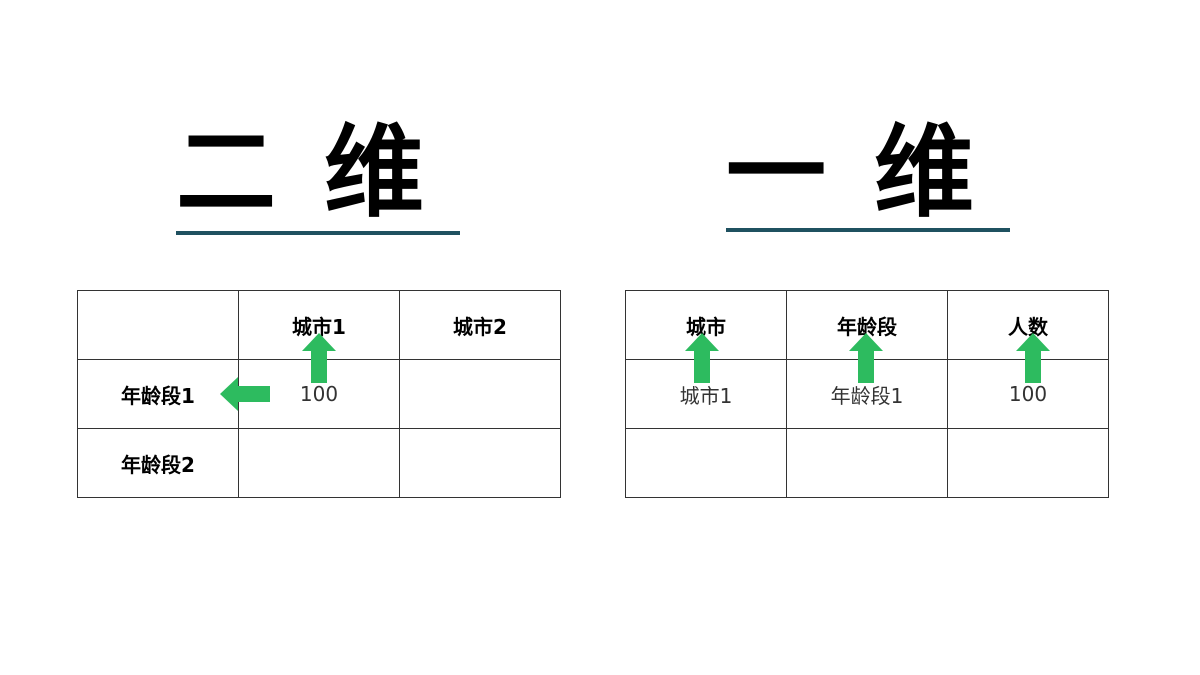 The width and height of the screenshot is (1200, 675). What do you see at coordinates (319, 394) in the screenshot?
I see `two-dimension-table: 城市1 城市2 年龄段1 100 年龄段2` at bounding box center [319, 394].